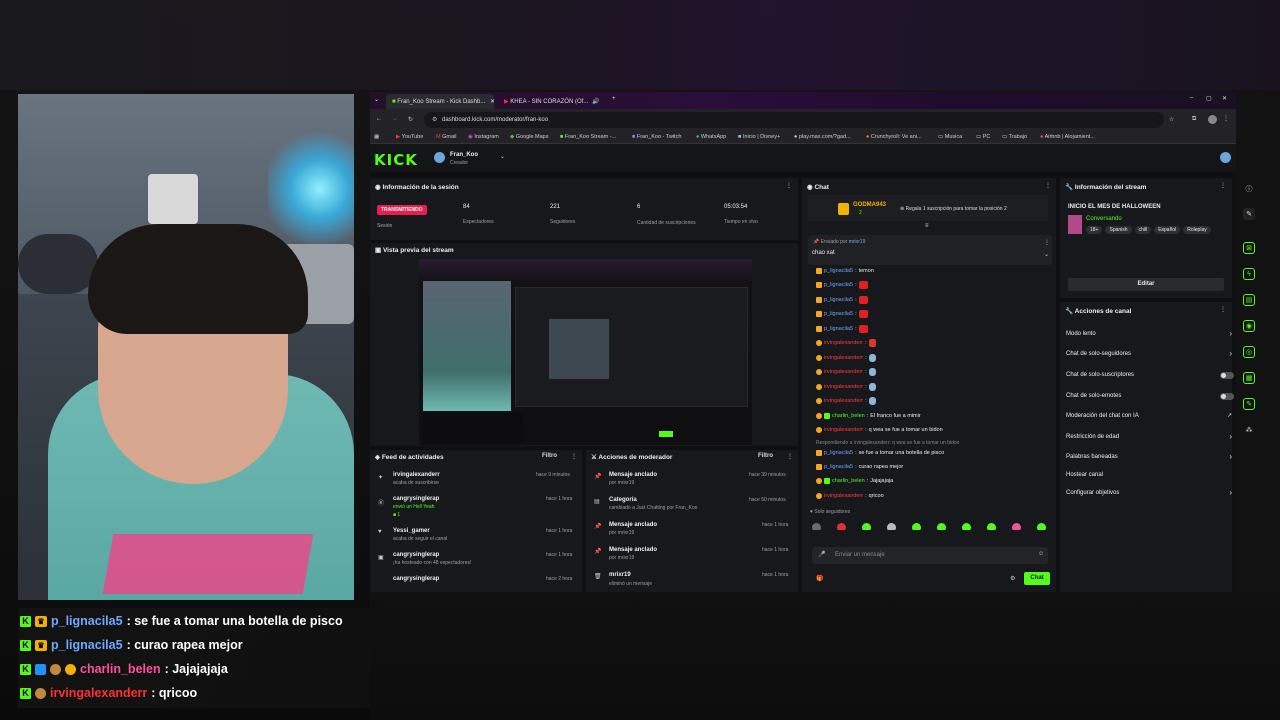 This screenshot has height=720, width=1280. What do you see at coordinates (1149, 416) in the screenshot?
I see `action-ai-moderation: Moderación del chat con IA ↗` at bounding box center [1149, 416].